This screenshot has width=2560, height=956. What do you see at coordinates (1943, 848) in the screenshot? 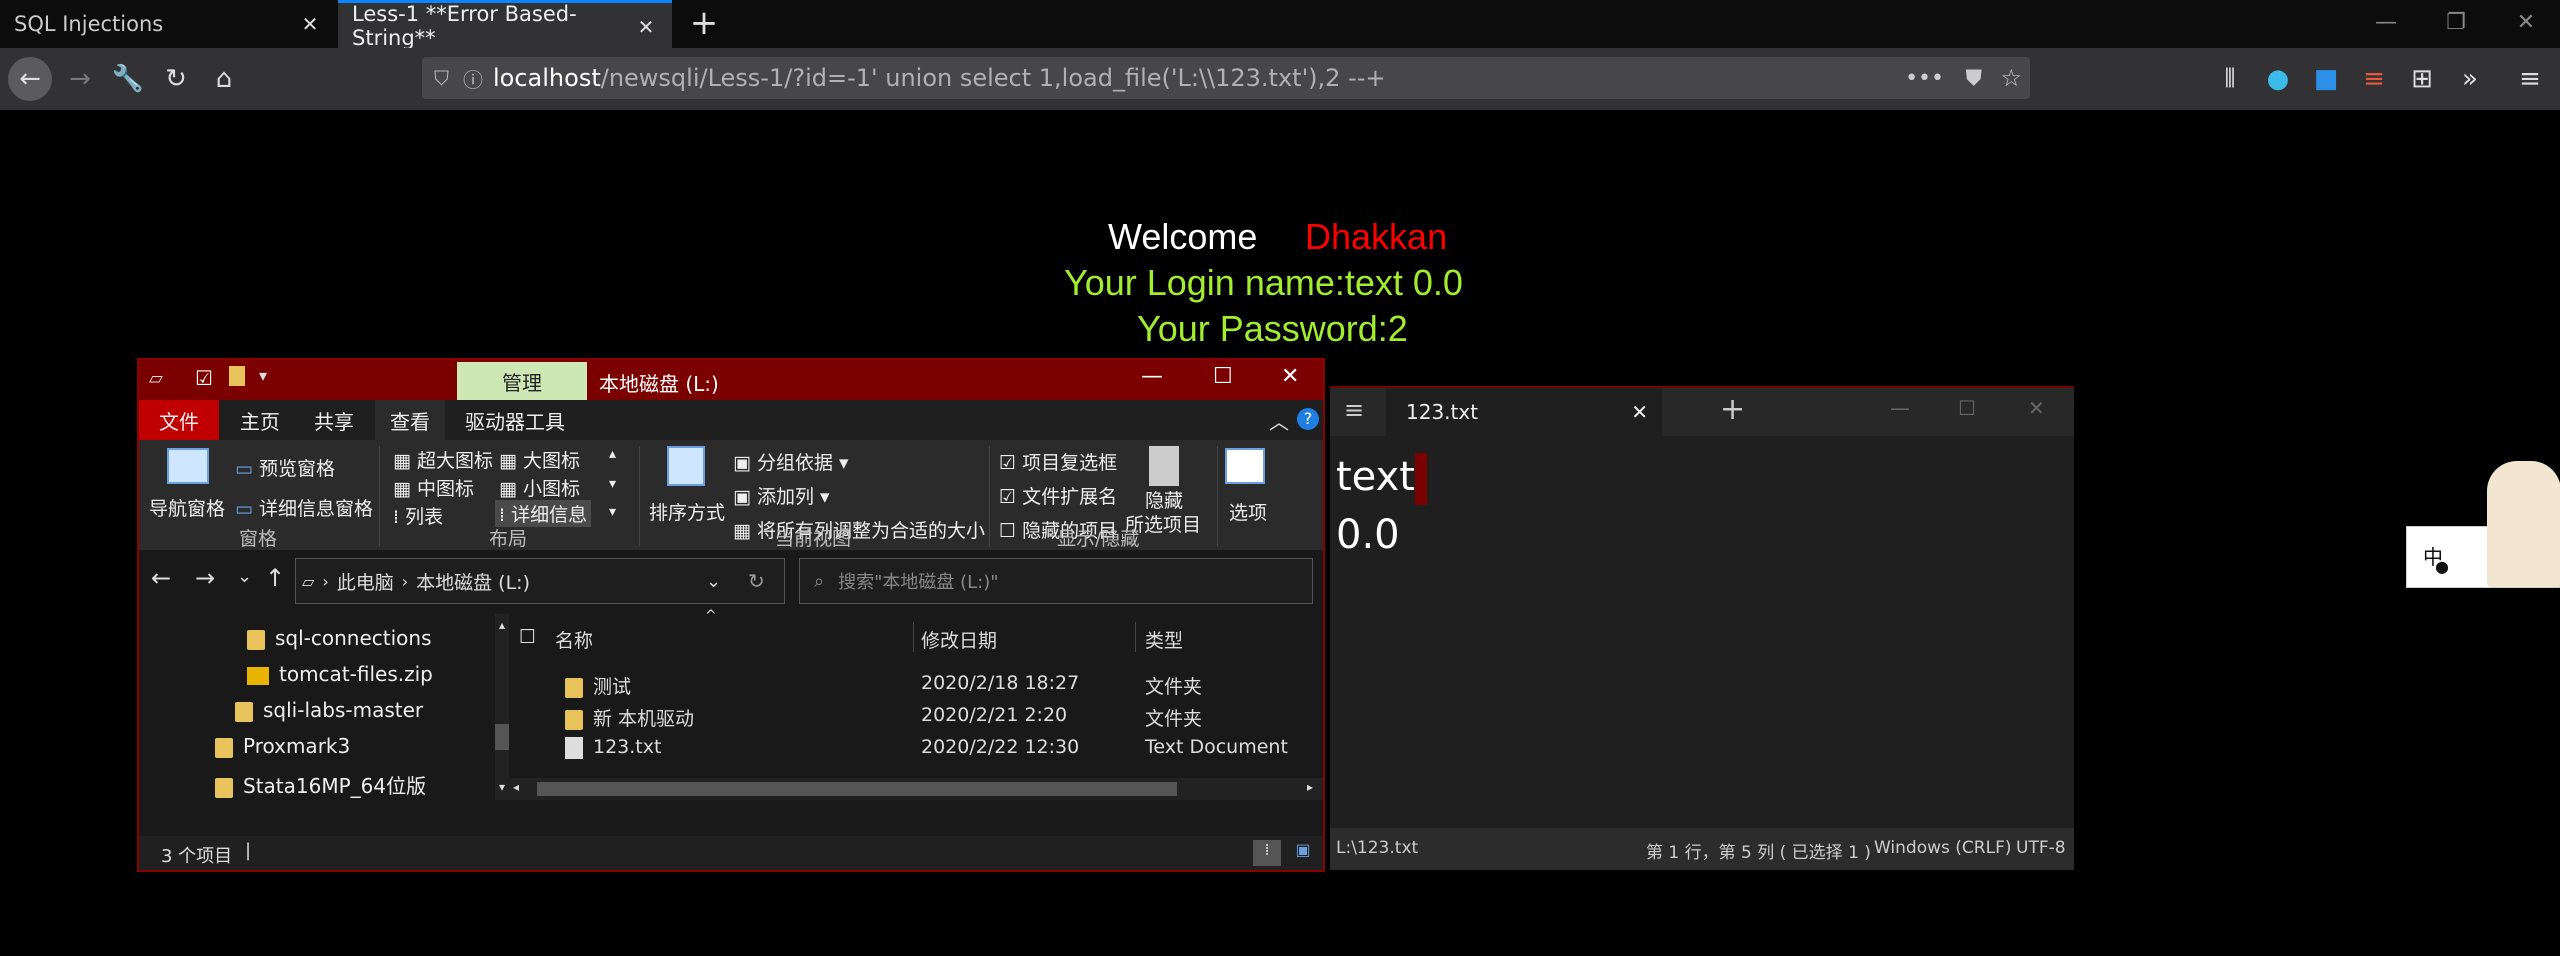
I see `line-ending: Windows (CRLF)` at bounding box center [1943, 848].